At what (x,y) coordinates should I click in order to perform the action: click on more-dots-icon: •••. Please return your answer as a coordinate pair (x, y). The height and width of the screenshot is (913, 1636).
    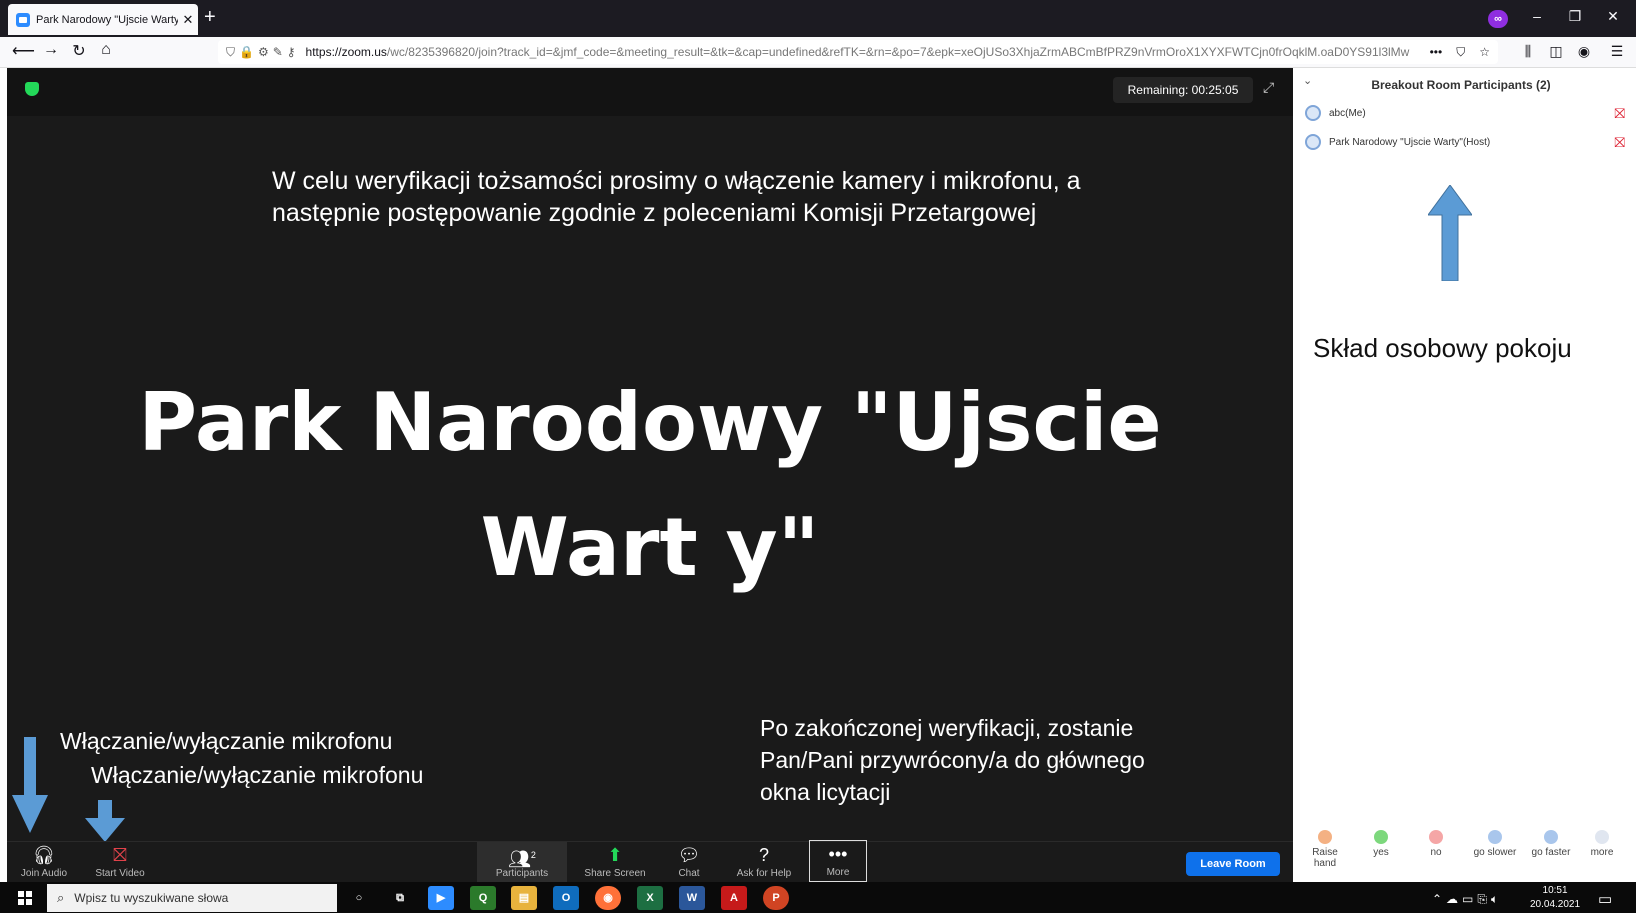
    Looking at the image, I should click on (838, 854).